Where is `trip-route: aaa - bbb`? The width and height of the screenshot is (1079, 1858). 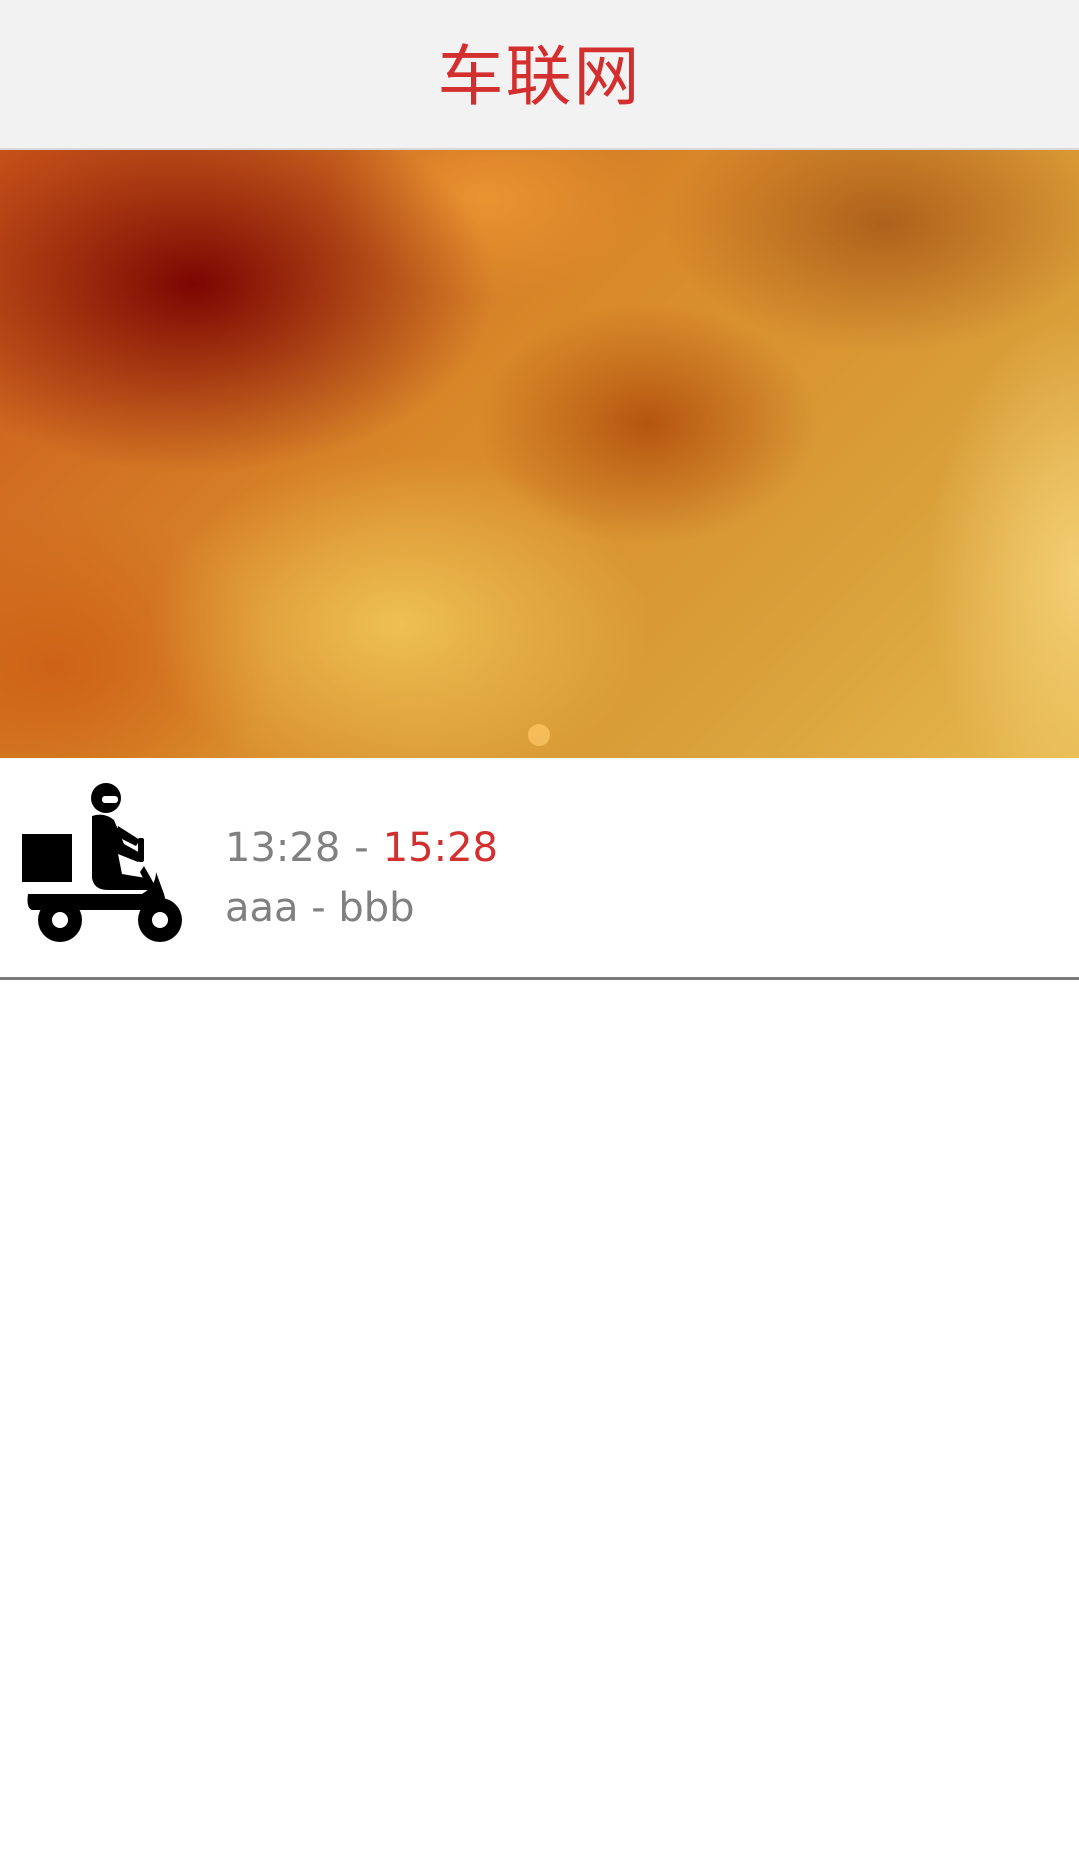
trip-route: aaa - bbb is located at coordinates (320, 908).